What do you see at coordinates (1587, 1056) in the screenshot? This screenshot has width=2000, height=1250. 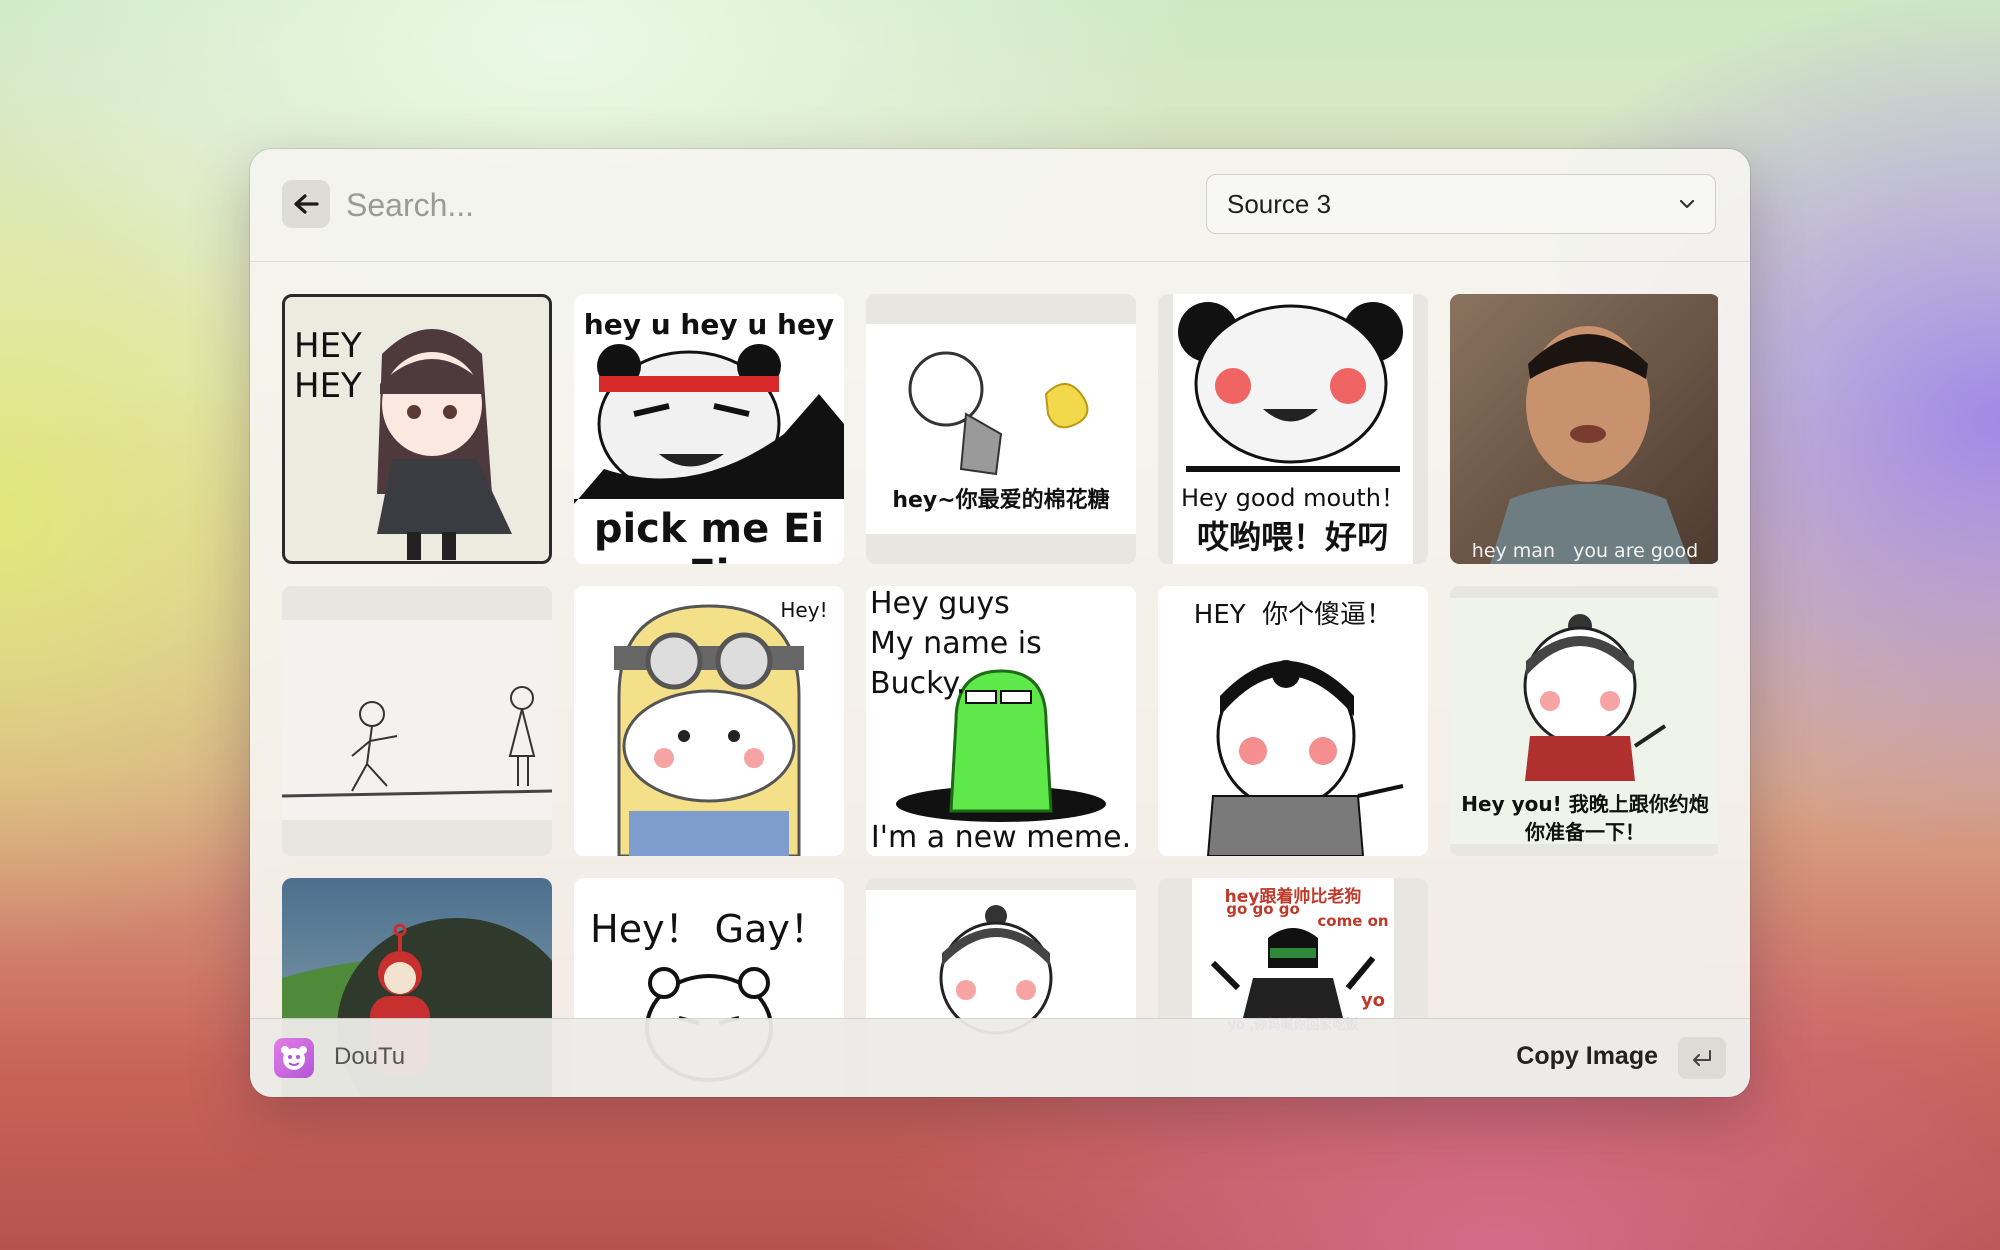 I see `copy-image-action: Copy Image` at bounding box center [1587, 1056].